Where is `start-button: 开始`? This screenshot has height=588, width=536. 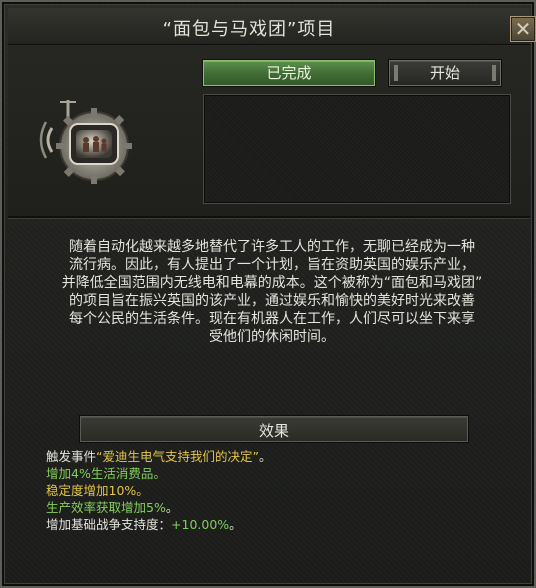
start-button: 开始 is located at coordinates (445, 73).